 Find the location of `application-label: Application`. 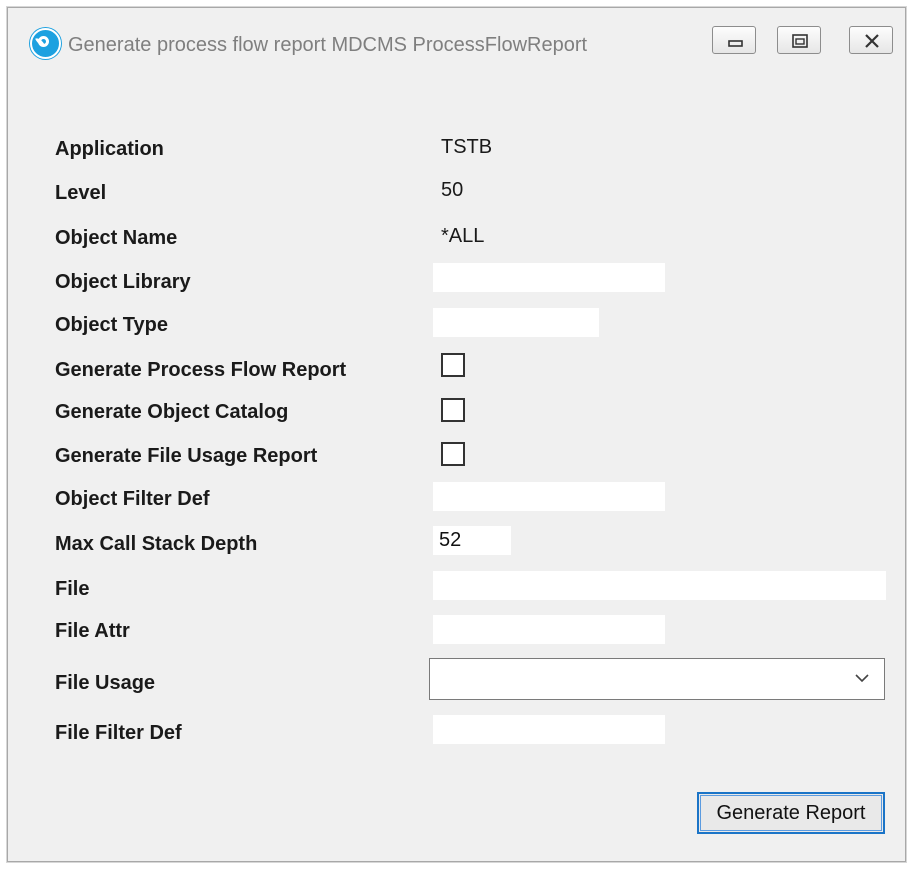

application-label: Application is located at coordinates (109, 149).